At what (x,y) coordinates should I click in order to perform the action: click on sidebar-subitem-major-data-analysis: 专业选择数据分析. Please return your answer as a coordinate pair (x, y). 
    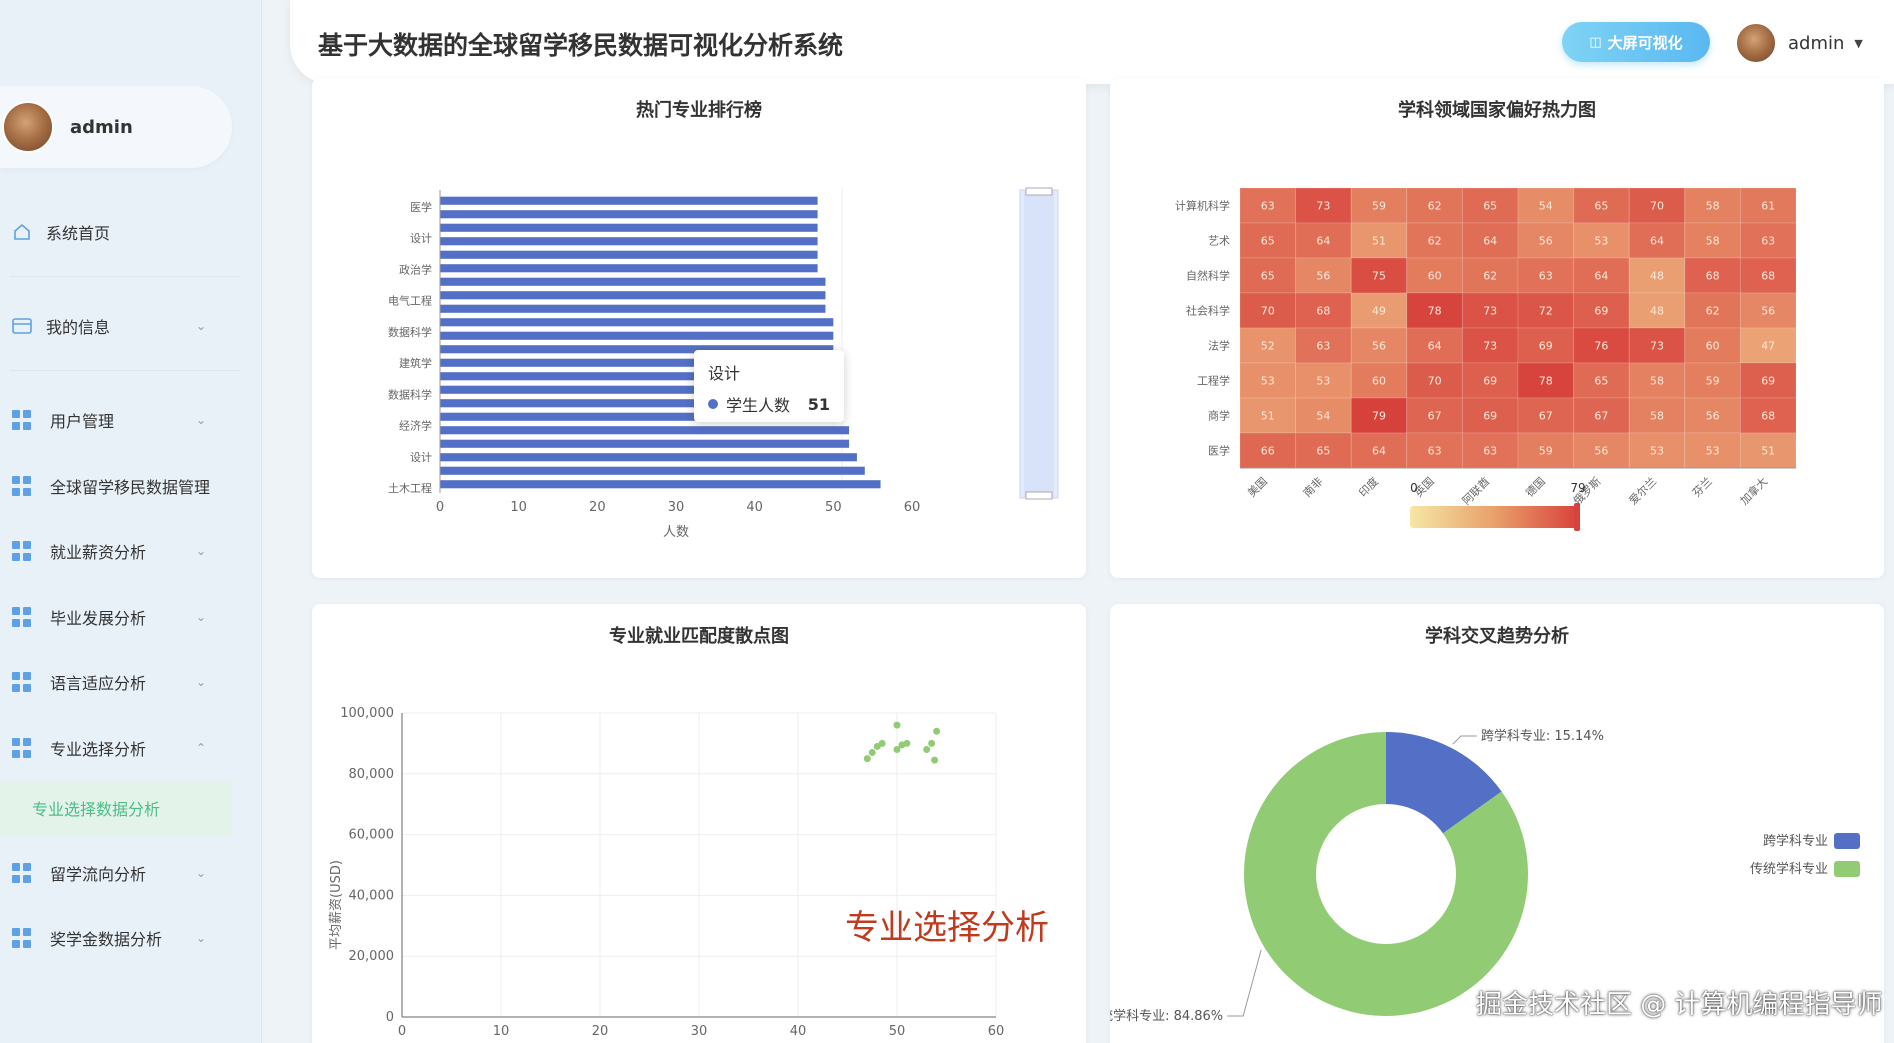
    Looking at the image, I should click on (116, 808).